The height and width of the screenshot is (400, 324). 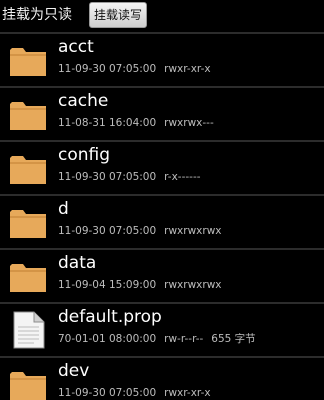 I want to click on file-name: default.prop, so click(x=110, y=317).